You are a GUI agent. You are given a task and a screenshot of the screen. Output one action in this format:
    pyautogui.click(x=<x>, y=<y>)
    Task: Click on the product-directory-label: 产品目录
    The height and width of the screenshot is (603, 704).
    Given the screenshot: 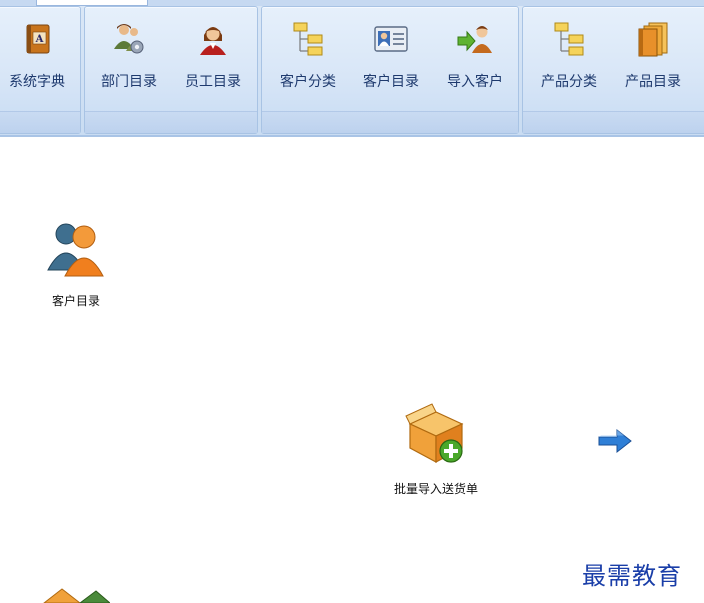 What is the action you would take?
    pyautogui.click(x=653, y=82)
    